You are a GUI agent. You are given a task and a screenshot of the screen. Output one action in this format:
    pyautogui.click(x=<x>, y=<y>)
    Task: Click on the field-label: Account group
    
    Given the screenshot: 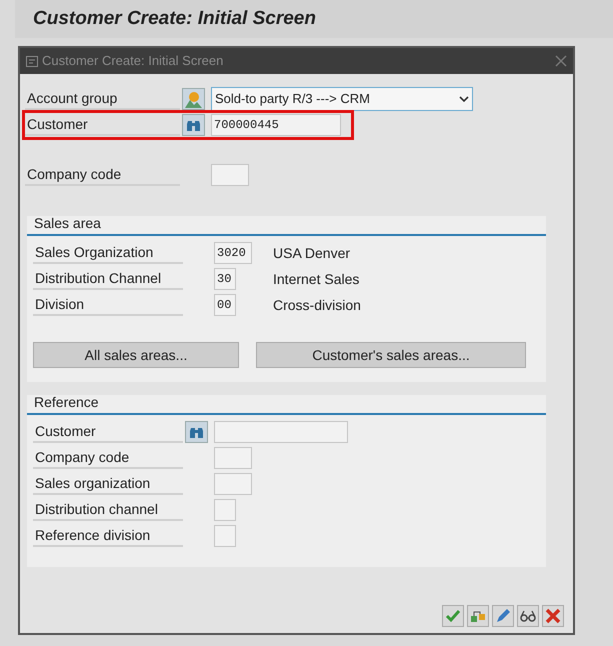 What is the action you would take?
    pyautogui.click(x=102, y=99)
    